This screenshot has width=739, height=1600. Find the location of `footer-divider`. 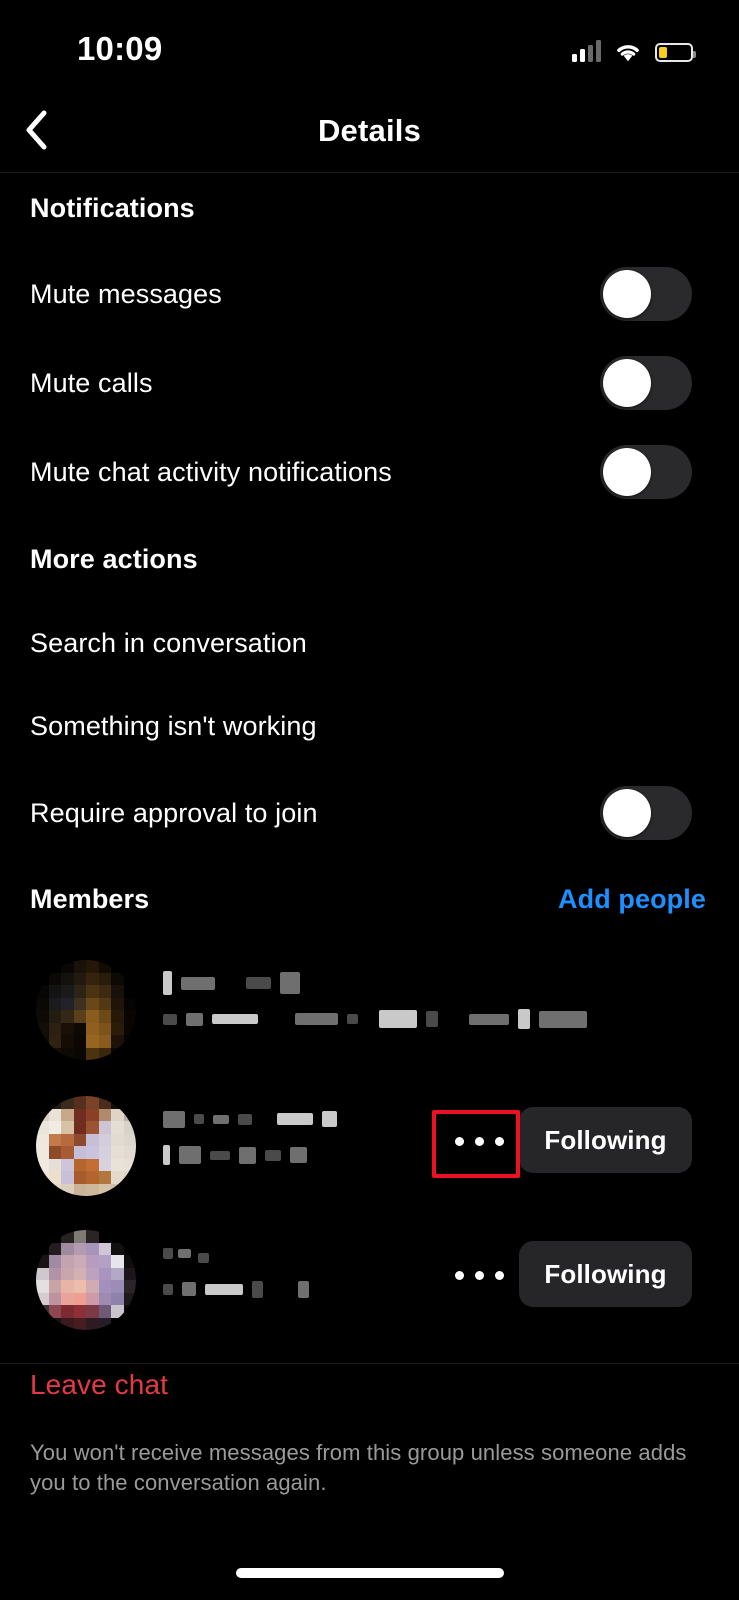

footer-divider is located at coordinates (369, 1363).